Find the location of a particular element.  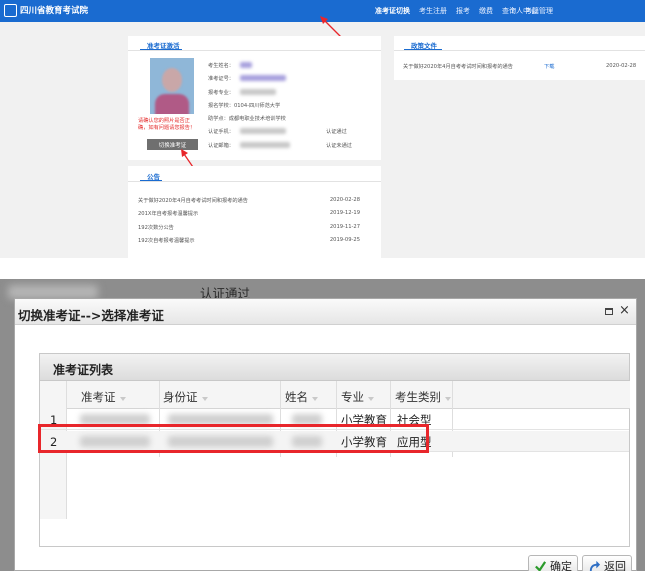

nav-item-switch: 准考证切换 is located at coordinates (392, 11).